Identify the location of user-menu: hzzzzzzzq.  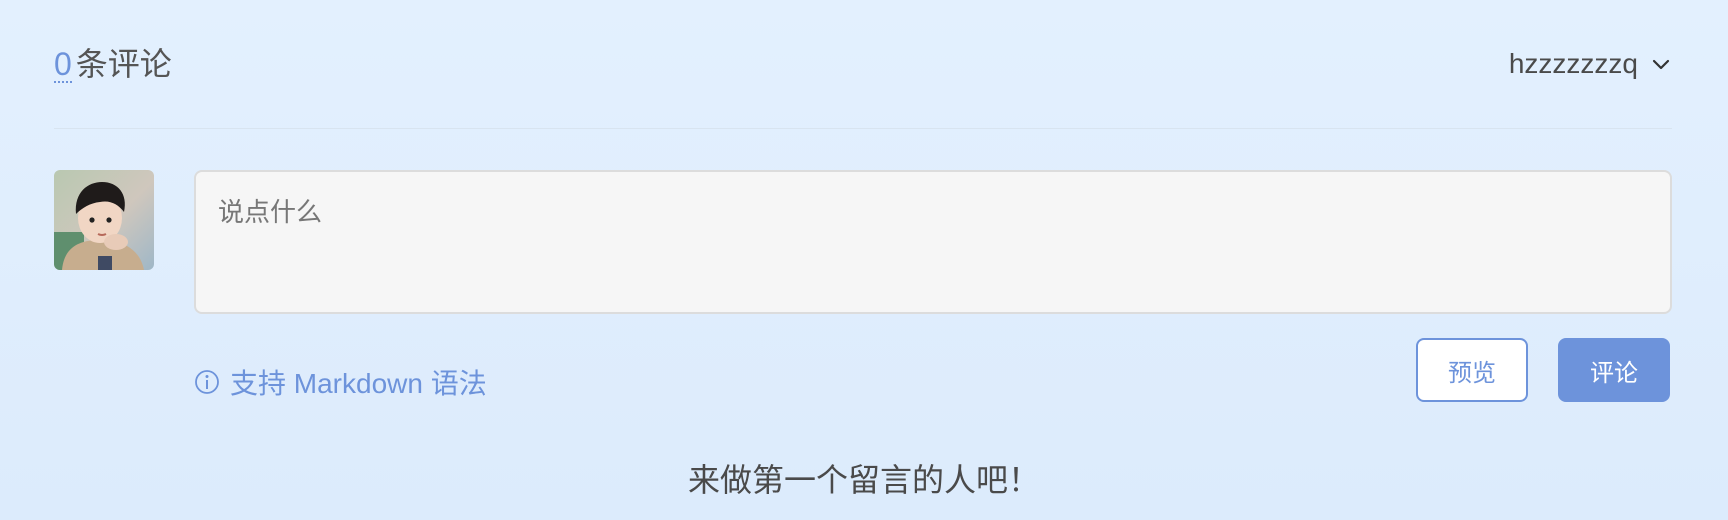
(1590, 64).